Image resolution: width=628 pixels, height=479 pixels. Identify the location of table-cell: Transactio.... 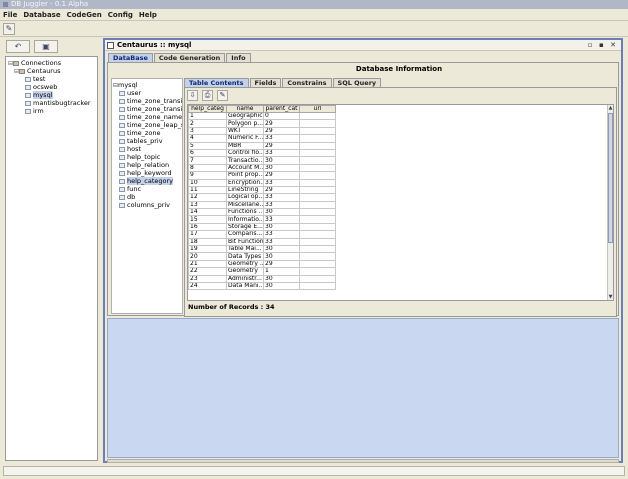
(245, 160).